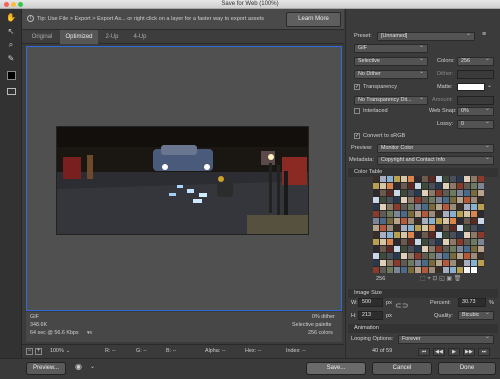 The width and height of the screenshot is (500, 379). I want to click on color-table, so click(428, 224).